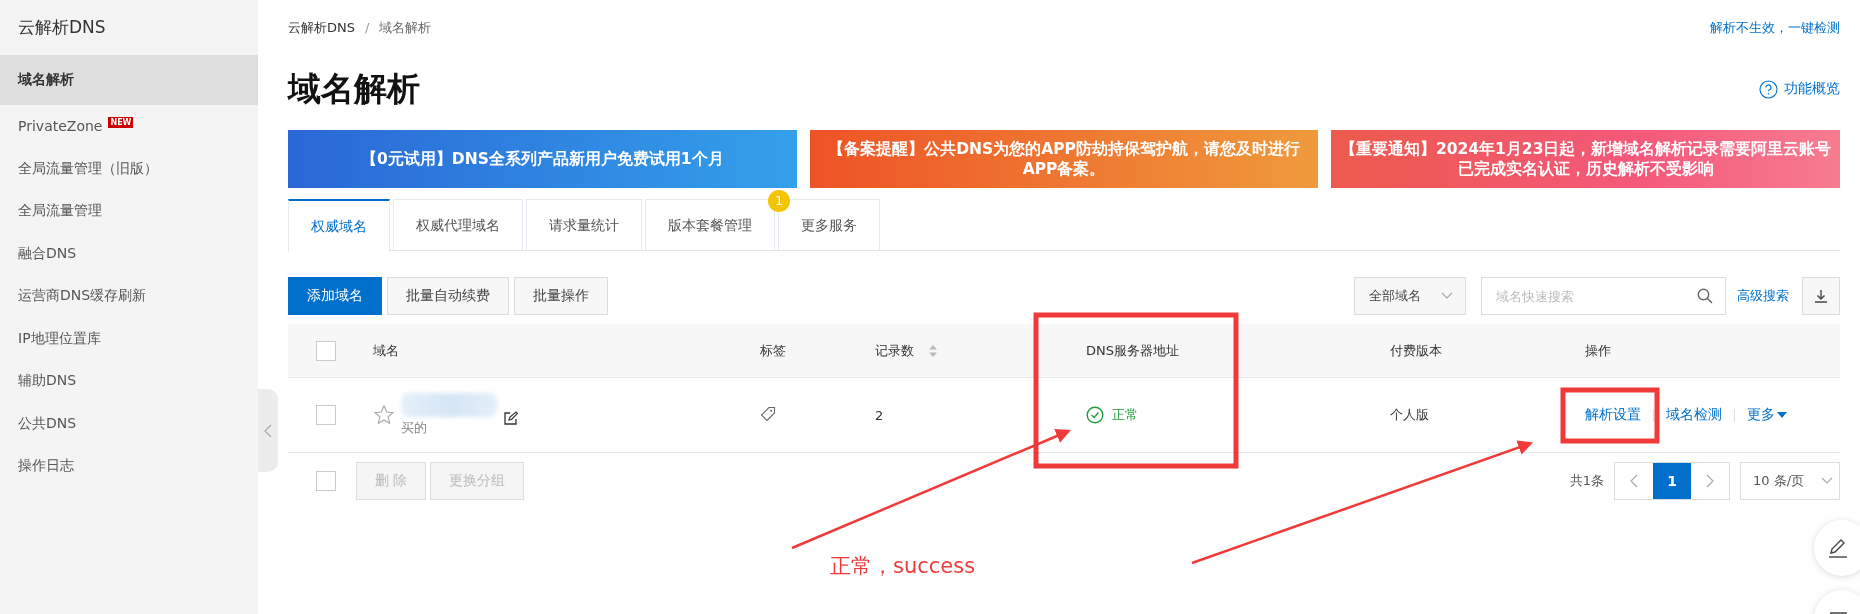 The width and height of the screenshot is (1860, 614). Describe the element at coordinates (121, 122) in the screenshot. I see `new-badge: NEW` at that location.